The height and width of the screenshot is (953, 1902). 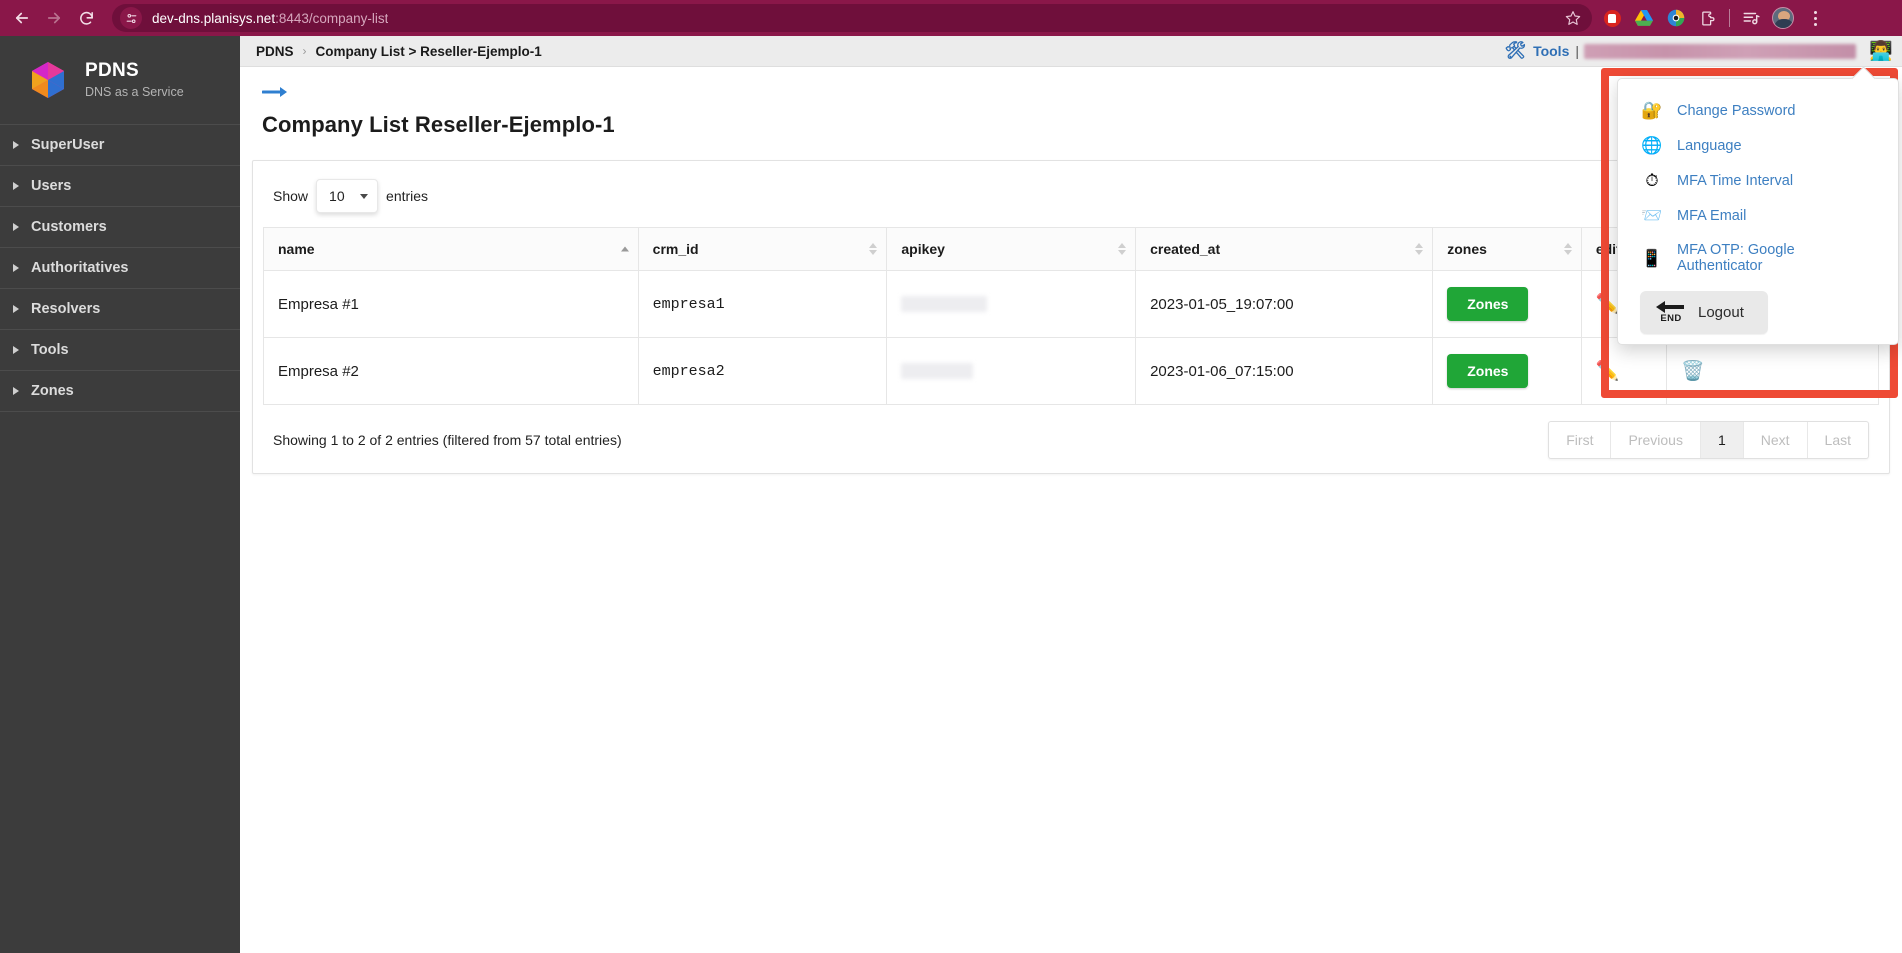 I want to click on column-header-zones: zones, so click(x=1507, y=249).